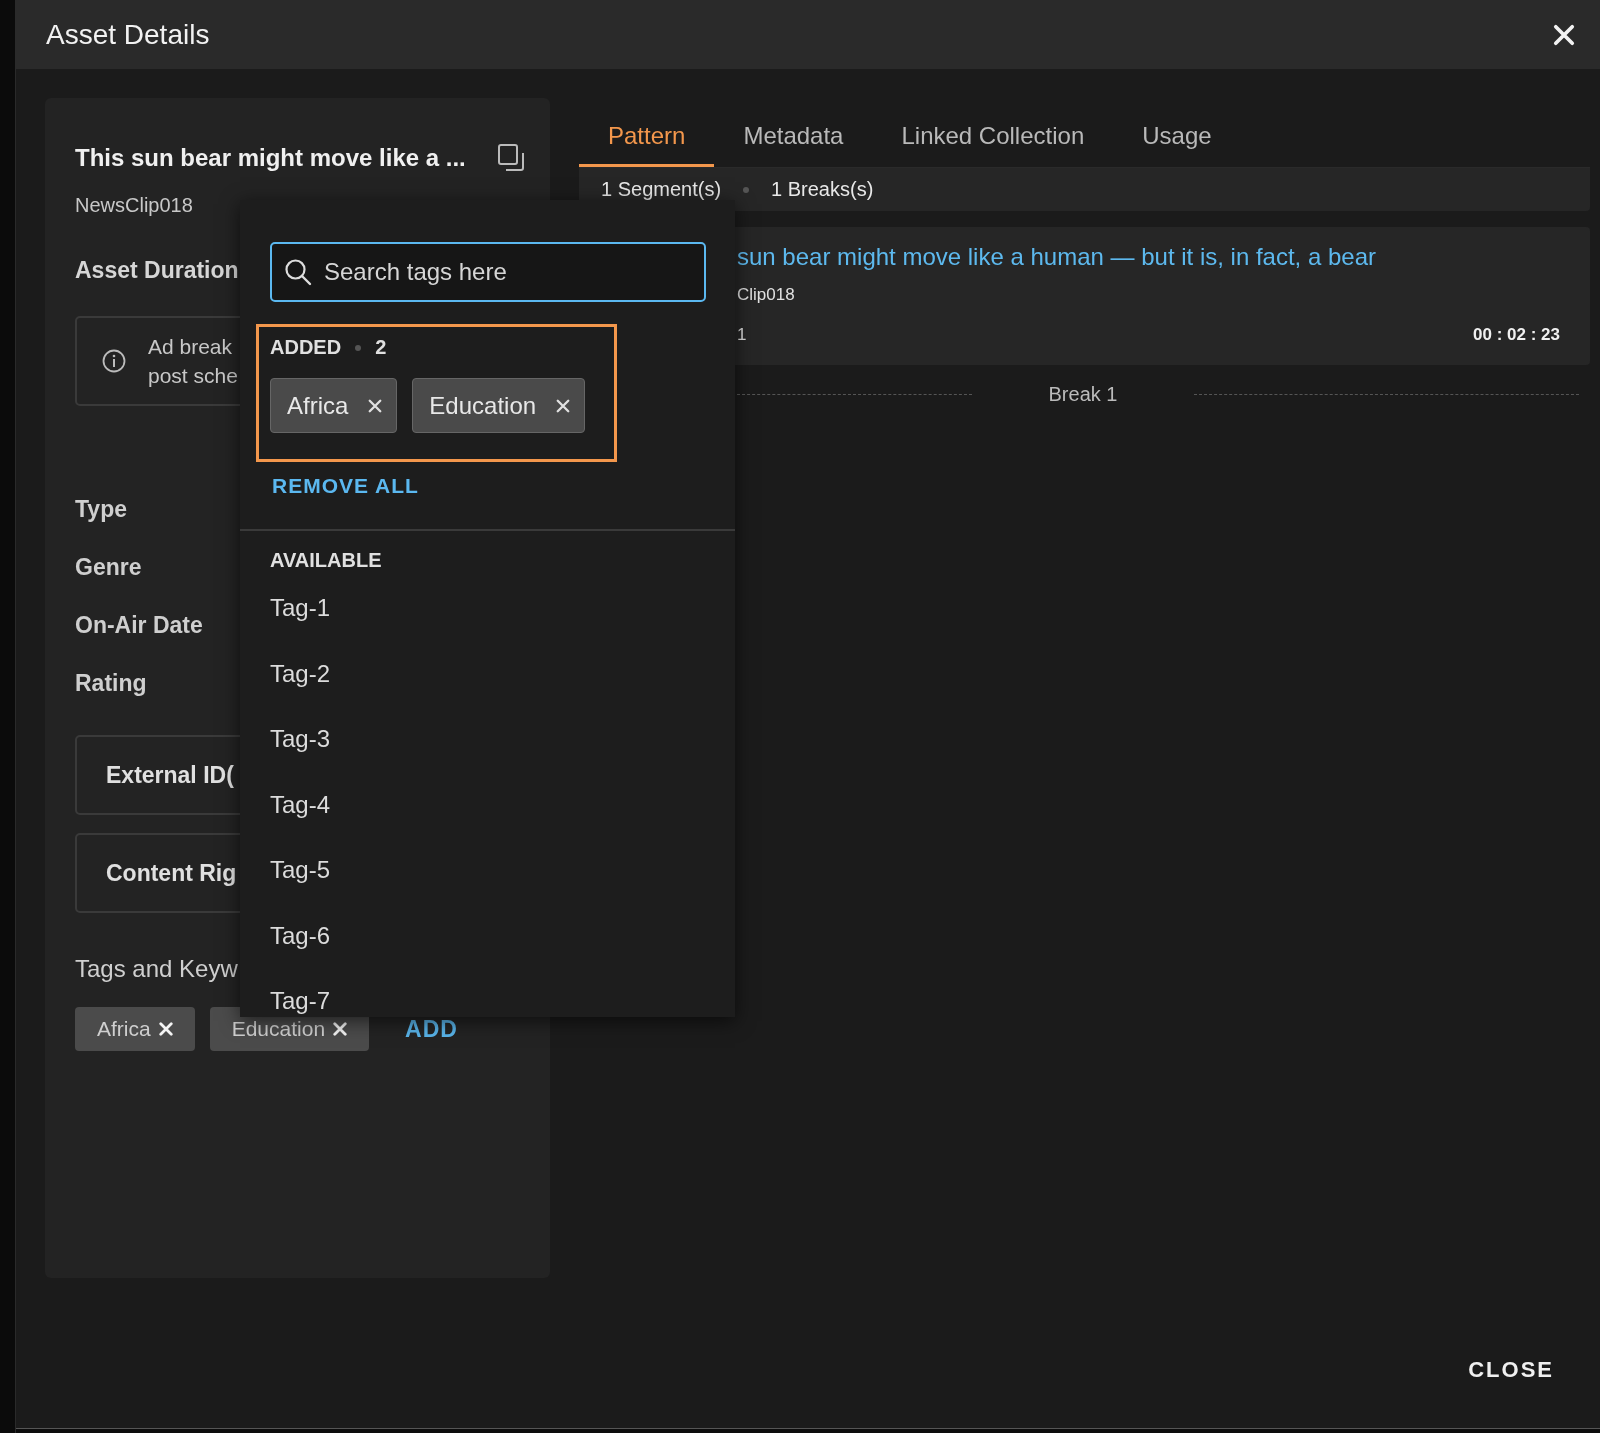 This screenshot has height=1433, width=1600. Describe the element at coordinates (156, 969) in the screenshot. I see `tags-label: Tags and Keyw` at that location.